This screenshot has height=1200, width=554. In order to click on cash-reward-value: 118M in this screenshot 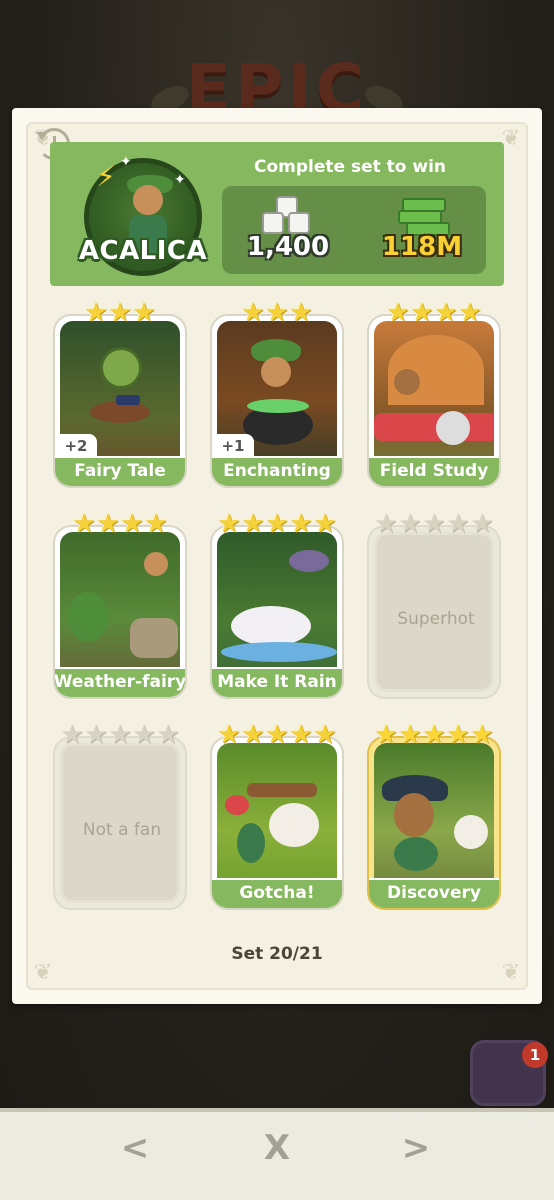, I will do `click(422, 247)`.